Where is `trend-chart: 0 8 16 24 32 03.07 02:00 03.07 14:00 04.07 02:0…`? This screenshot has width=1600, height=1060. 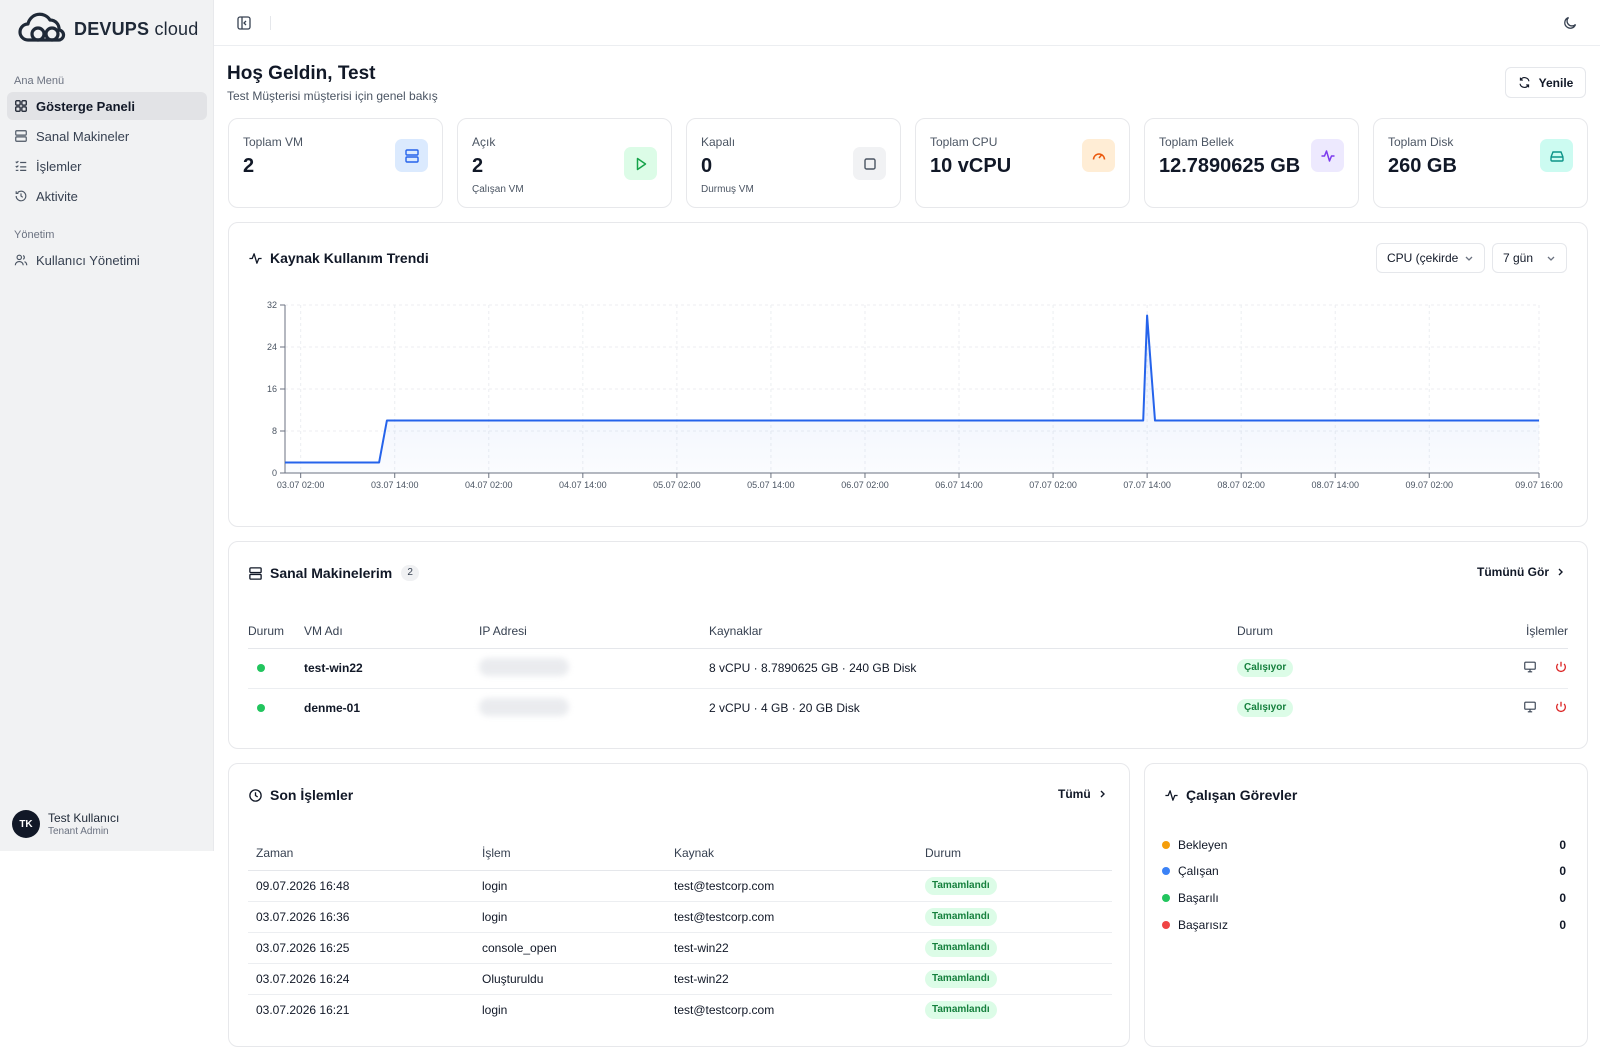
trend-chart: 0 8 16 24 32 03.07 02:00 03.07 14:00 04.07 02:0… is located at coordinates (915, 395).